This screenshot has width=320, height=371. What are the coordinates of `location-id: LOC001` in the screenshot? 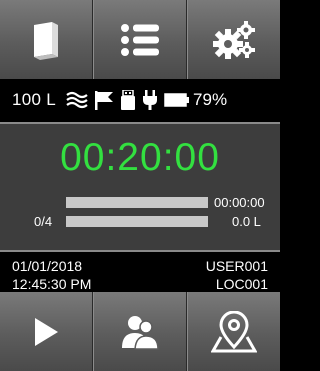 It's located at (241, 284).